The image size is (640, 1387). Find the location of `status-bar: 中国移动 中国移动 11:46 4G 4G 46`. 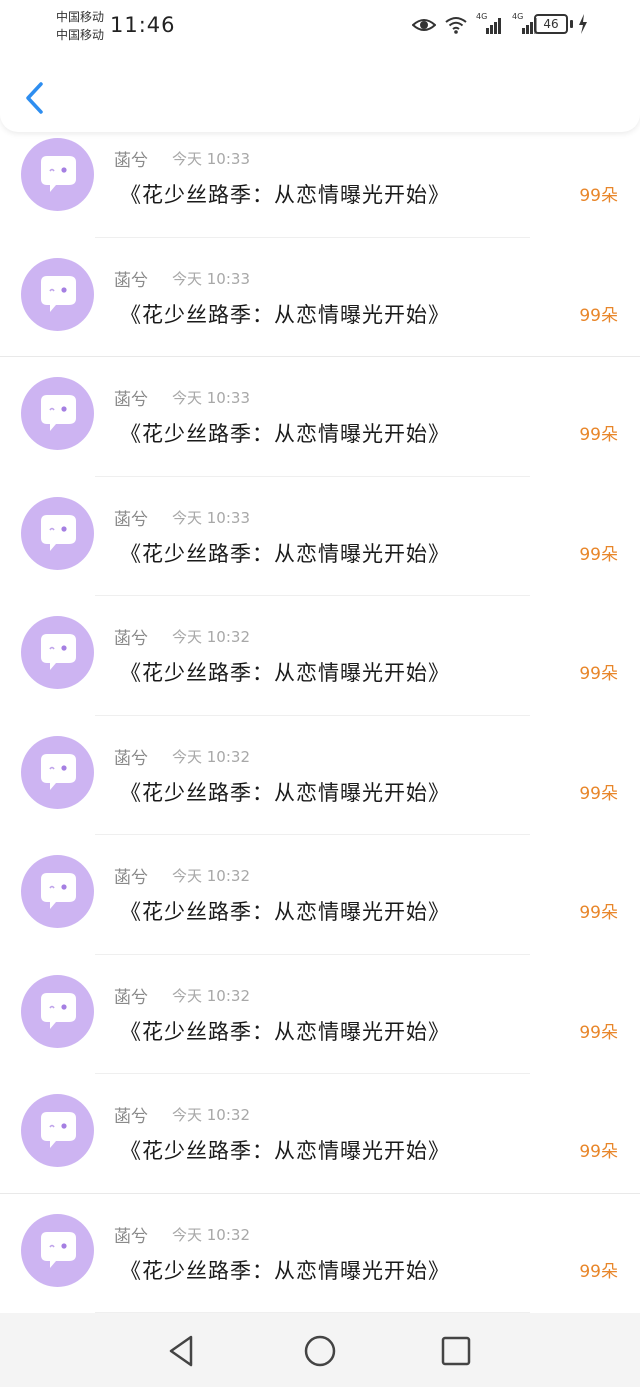

status-bar: 中国移动 中国移动 11:46 4G 4G 46 is located at coordinates (320, 25).